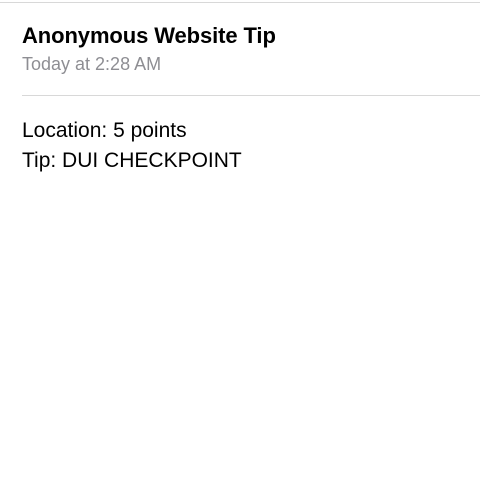 The height and width of the screenshot is (480, 480). What do you see at coordinates (104, 130) in the screenshot?
I see `body-line-location: Location: 5 points` at bounding box center [104, 130].